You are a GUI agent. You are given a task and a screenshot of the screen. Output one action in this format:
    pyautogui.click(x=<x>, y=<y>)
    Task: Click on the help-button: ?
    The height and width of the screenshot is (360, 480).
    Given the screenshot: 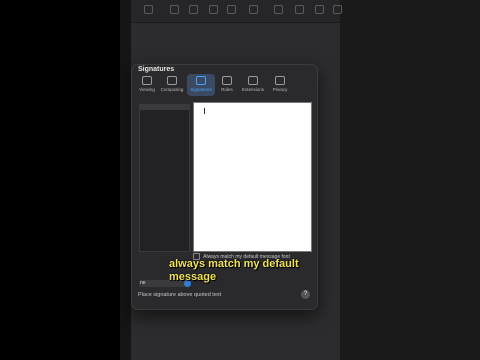 What is the action you would take?
    pyautogui.click(x=305, y=294)
    